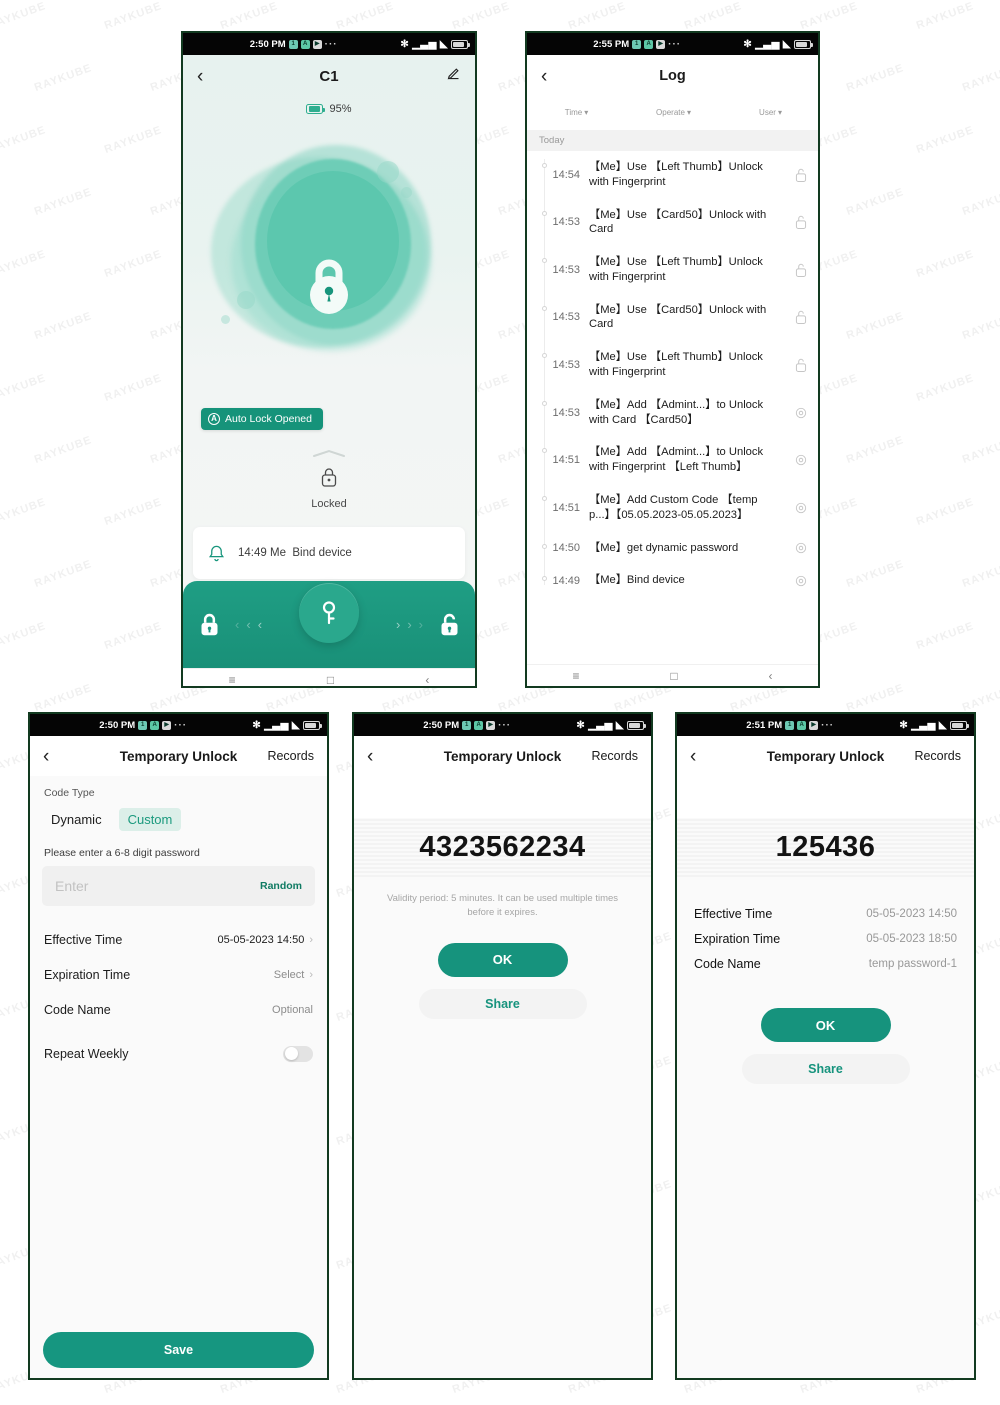  Describe the element at coordinates (329, 454) in the screenshot. I see `sheet-handle-icon` at that location.